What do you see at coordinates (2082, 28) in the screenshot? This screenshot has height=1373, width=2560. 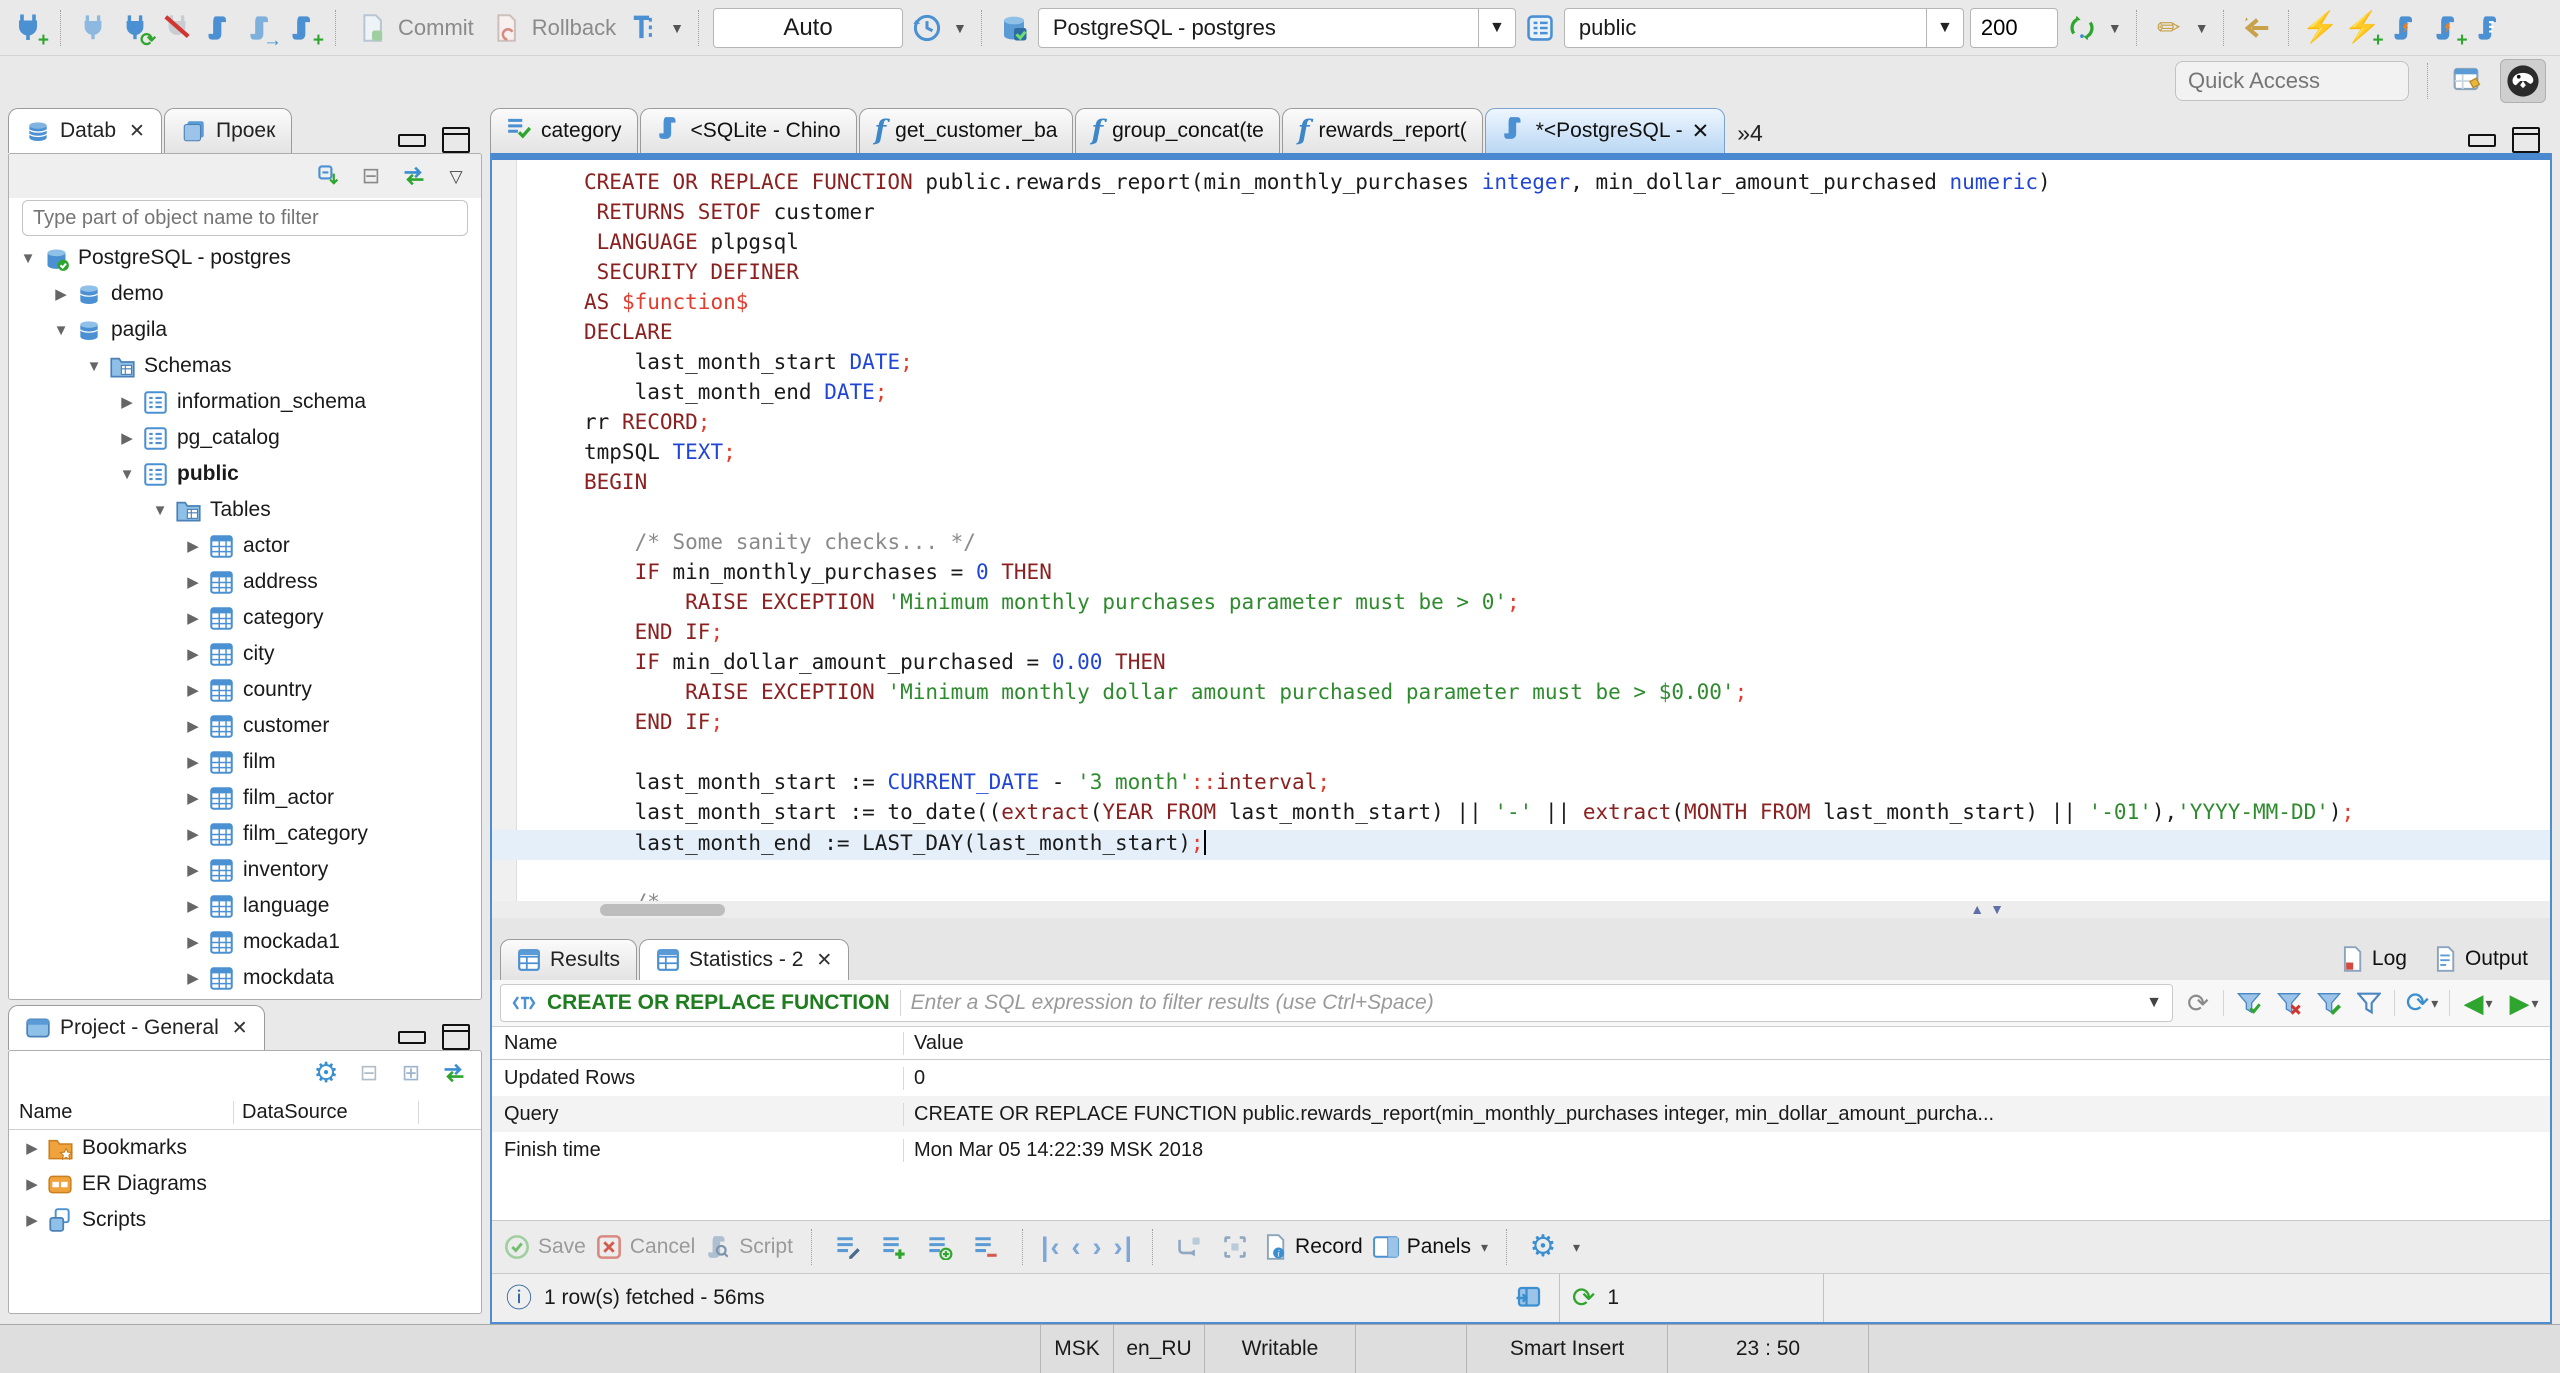 I see `sync-connection-icon` at bounding box center [2082, 28].